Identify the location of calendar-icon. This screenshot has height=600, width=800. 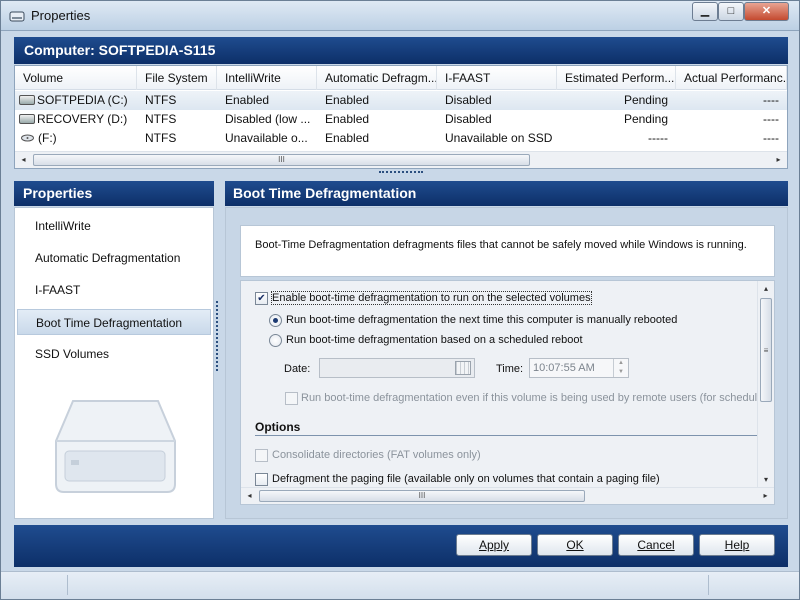
(463, 368).